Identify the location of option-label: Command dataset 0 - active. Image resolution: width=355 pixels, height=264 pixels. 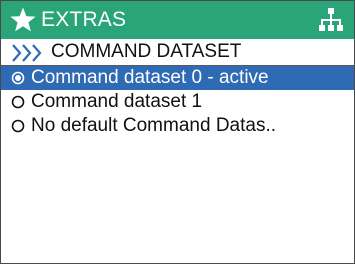
(150, 77).